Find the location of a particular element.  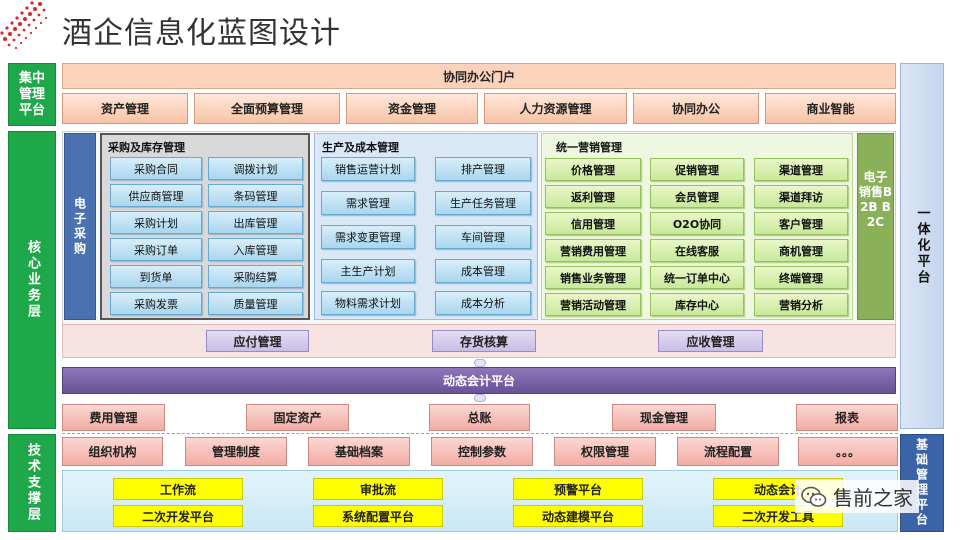

tech-item: 系统配置平台 is located at coordinates (378, 516).